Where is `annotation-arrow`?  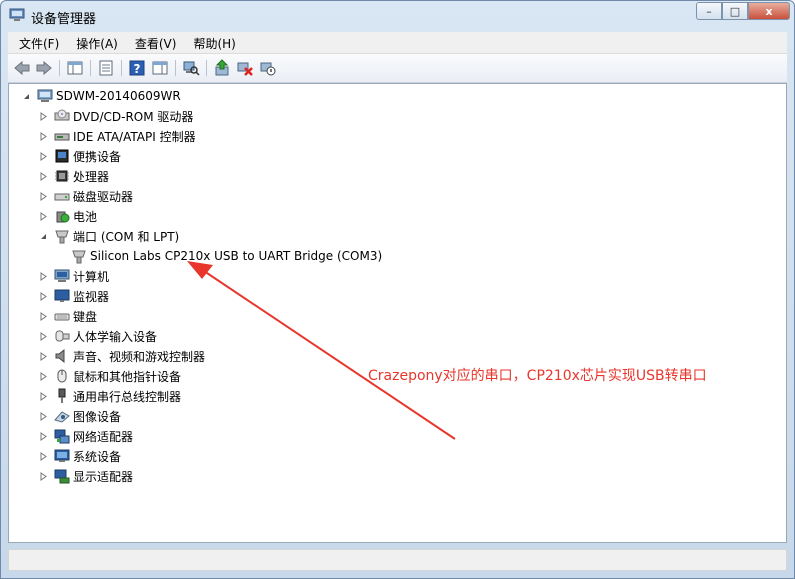
annotation-arrow is located at coordinates (321, 350).